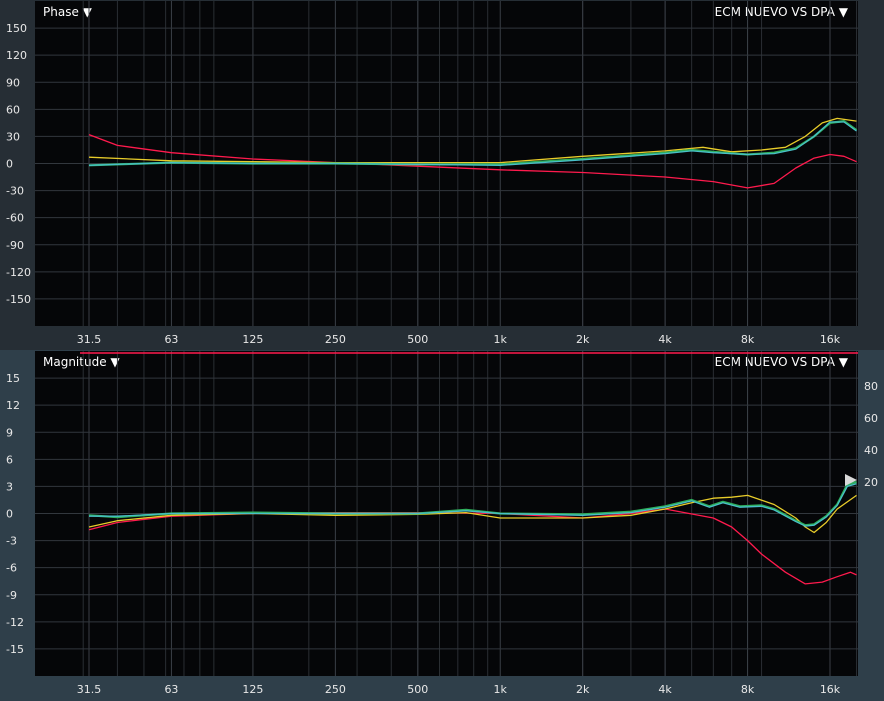 The height and width of the screenshot is (701, 884). Describe the element at coordinates (830, 339) in the screenshot. I see `phase-x-tick-label: 16k` at that location.